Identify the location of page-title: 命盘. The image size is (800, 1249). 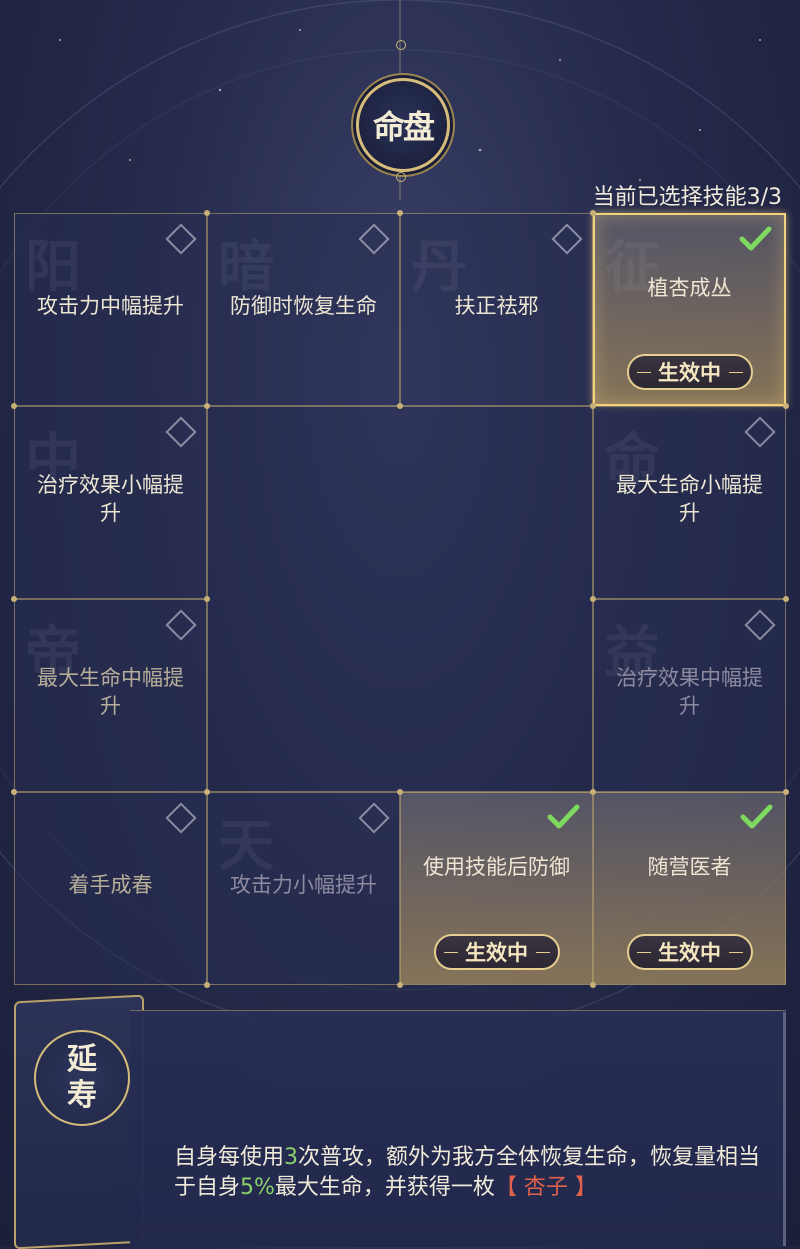
(403, 127).